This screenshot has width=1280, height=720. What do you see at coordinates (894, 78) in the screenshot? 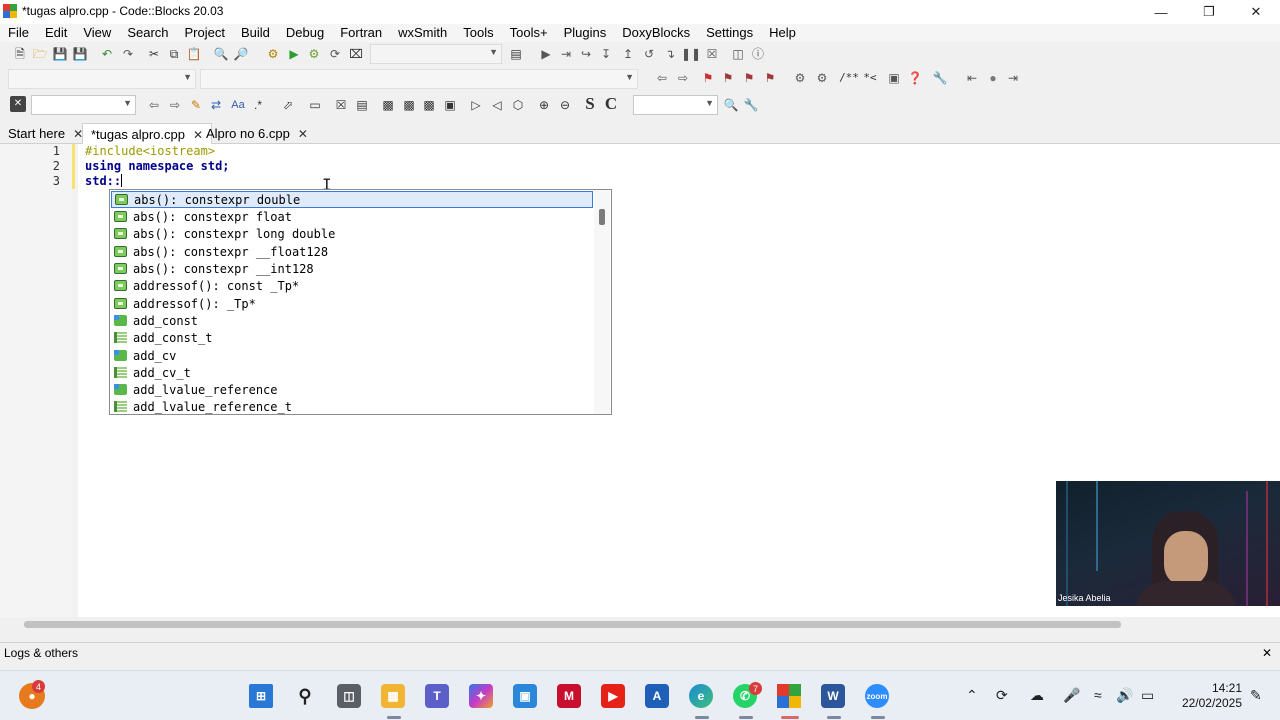
I see `doxy-html-icon: ▣` at bounding box center [894, 78].